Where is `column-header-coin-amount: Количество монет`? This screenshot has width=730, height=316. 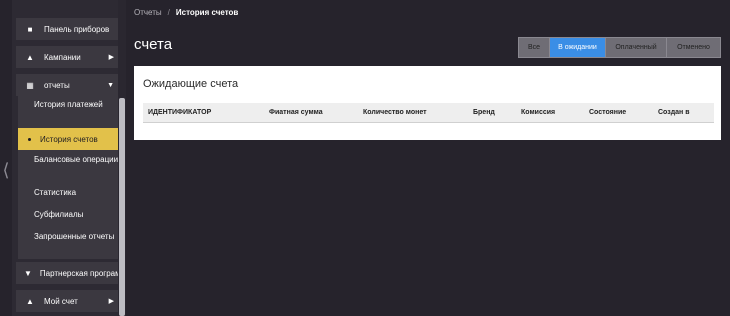
column-header-coin-amount: Количество монет is located at coordinates (395, 112).